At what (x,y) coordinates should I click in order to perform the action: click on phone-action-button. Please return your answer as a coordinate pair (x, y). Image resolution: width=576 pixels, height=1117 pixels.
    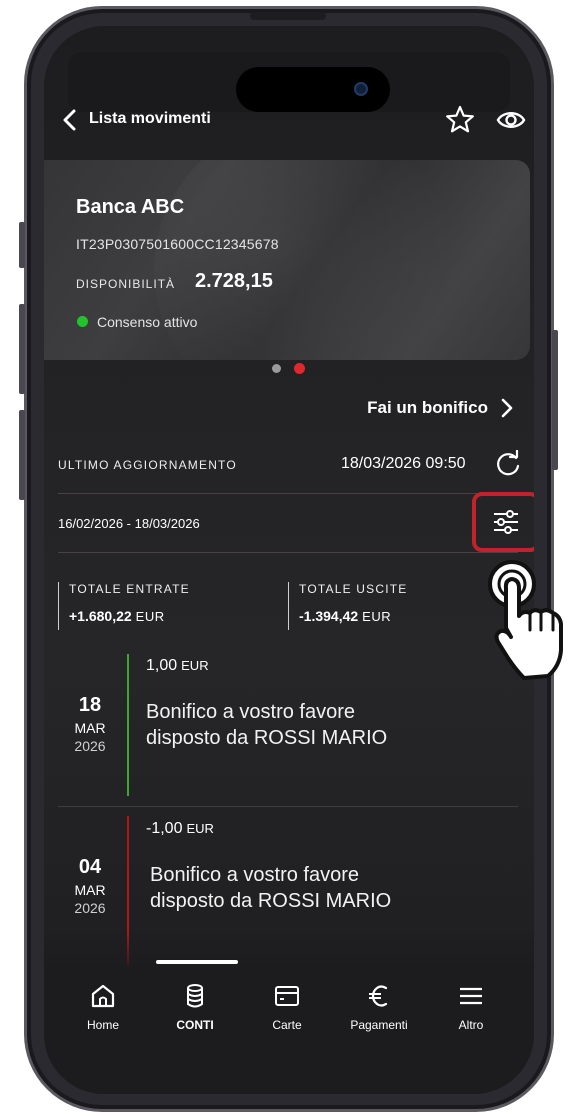
    Looking at the image, I should click on (22, 245).